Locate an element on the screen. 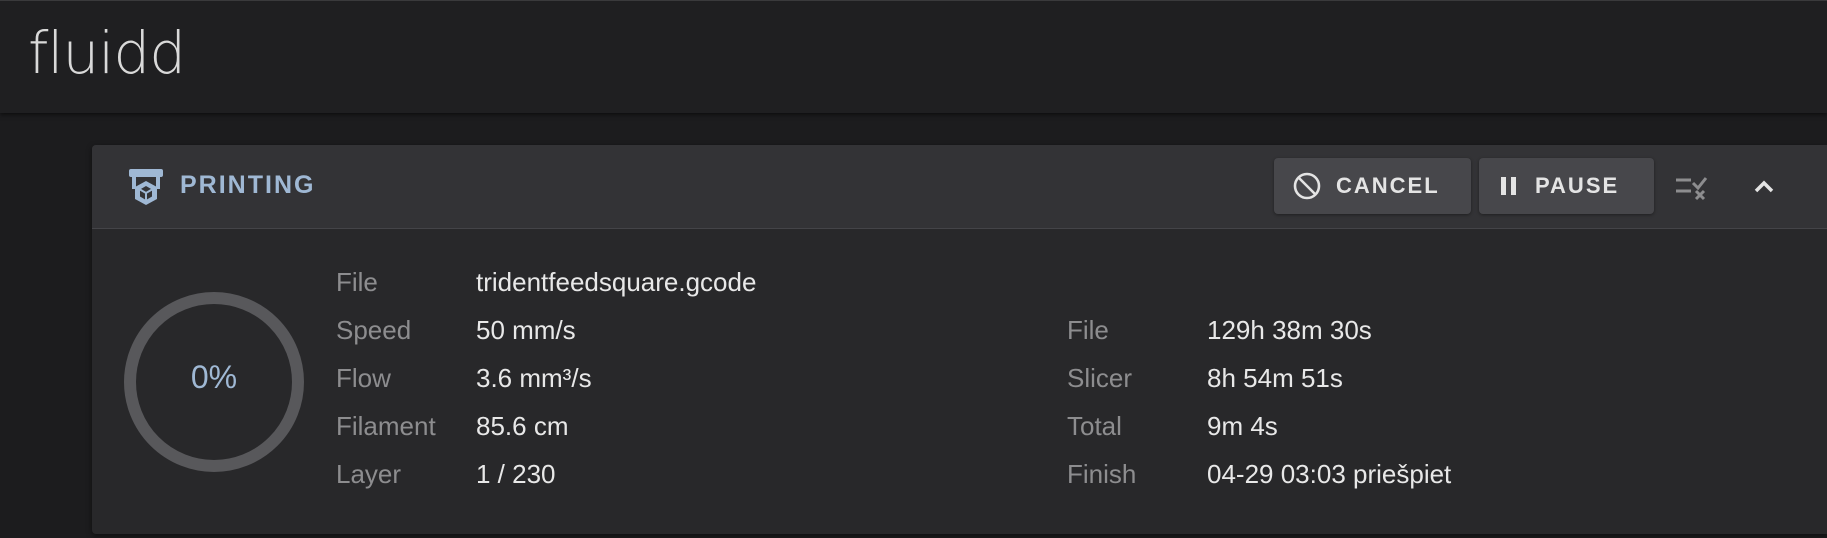 The image size is (1827, 538). time-total-label: Total is located at coordinates (1094, 426).